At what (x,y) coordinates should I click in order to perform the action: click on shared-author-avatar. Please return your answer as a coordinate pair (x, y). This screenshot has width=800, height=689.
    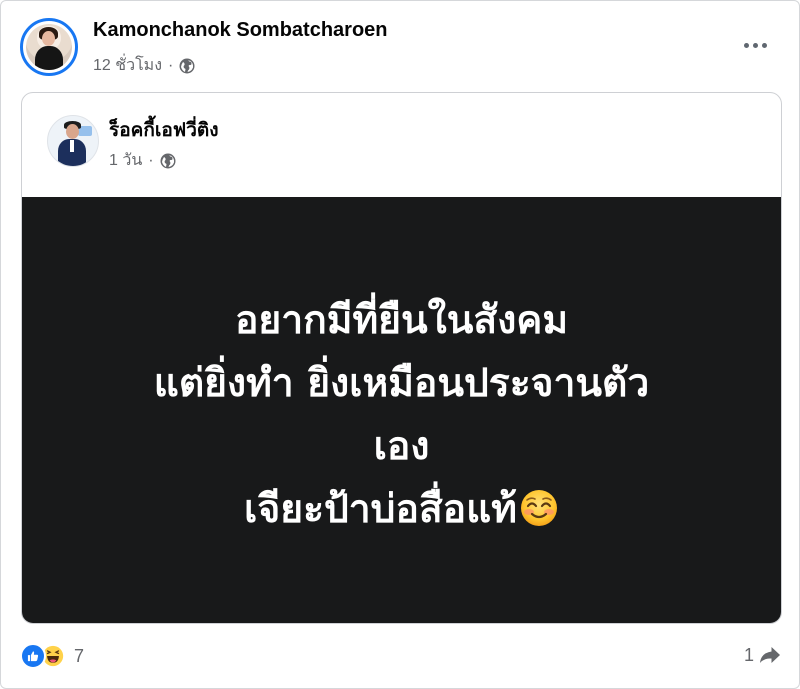
    Looking at the image, I should click on (73, 141).